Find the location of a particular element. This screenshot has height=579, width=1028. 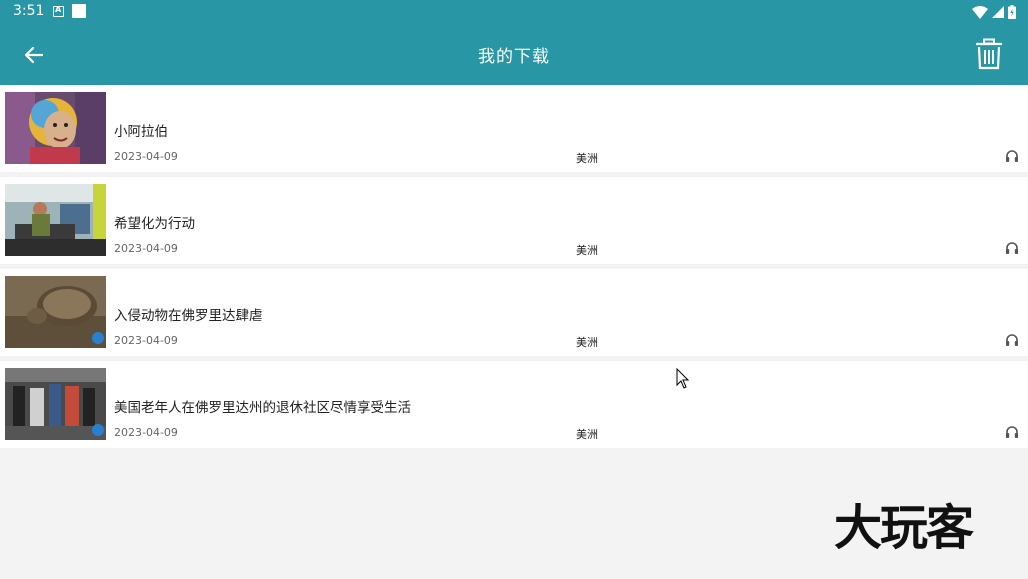

wifi-icon is located at coordinates (980, 12).